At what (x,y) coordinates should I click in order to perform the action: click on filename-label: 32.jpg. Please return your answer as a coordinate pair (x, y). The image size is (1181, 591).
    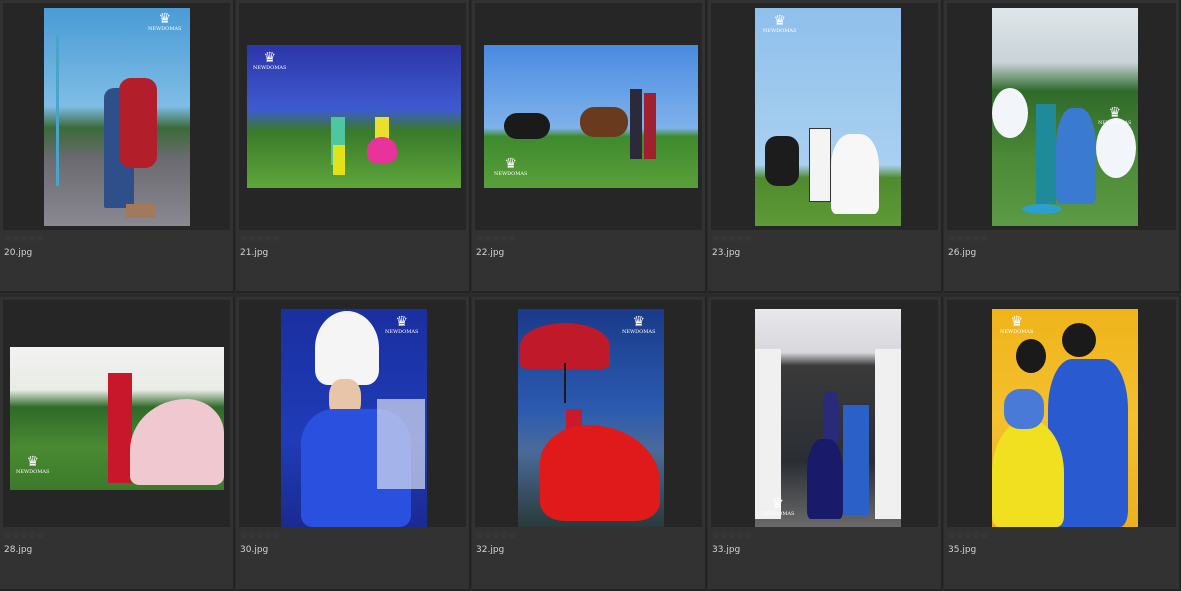
    Looking at the image, I should click on (490, 550).